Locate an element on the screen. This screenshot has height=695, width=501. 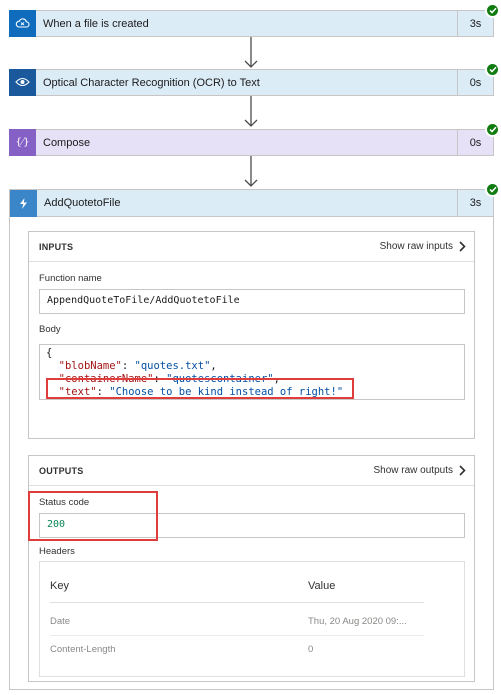
show-raw-outputs-link: Show raw outputs is located at coordinates (420, 470).